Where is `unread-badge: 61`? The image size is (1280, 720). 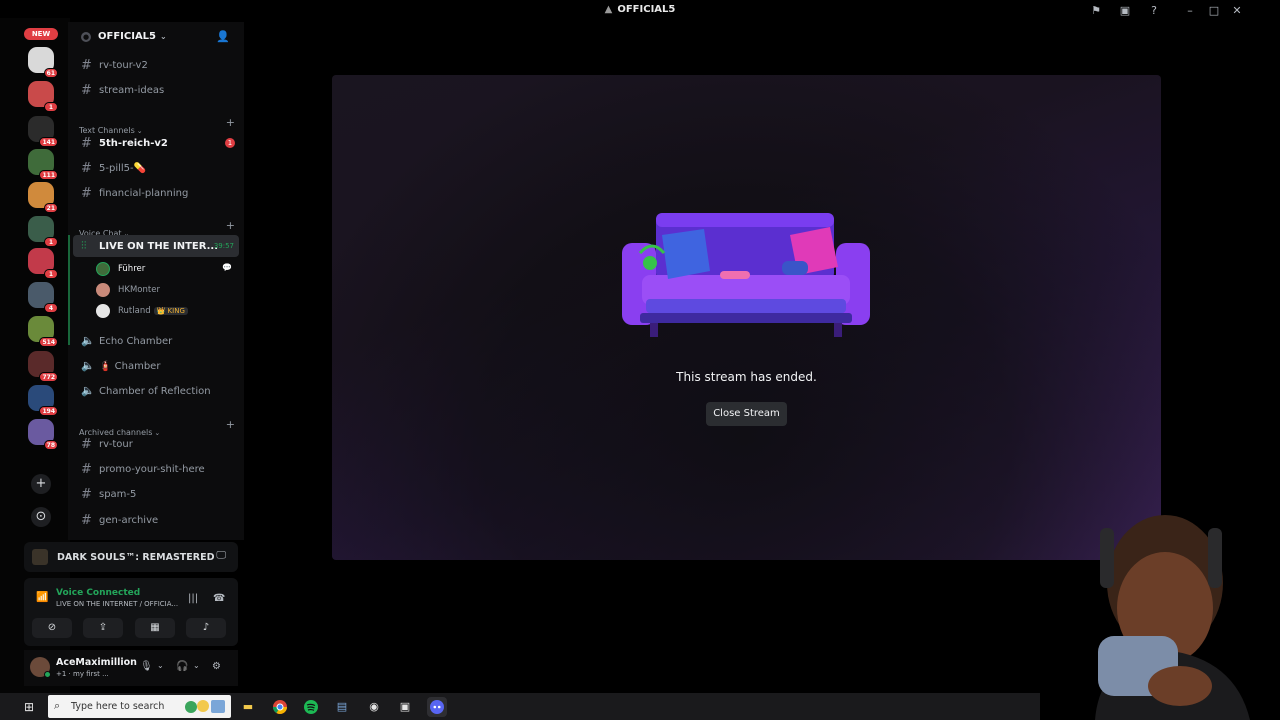 unread-badge: 61 is located at coordinates (50, 73).